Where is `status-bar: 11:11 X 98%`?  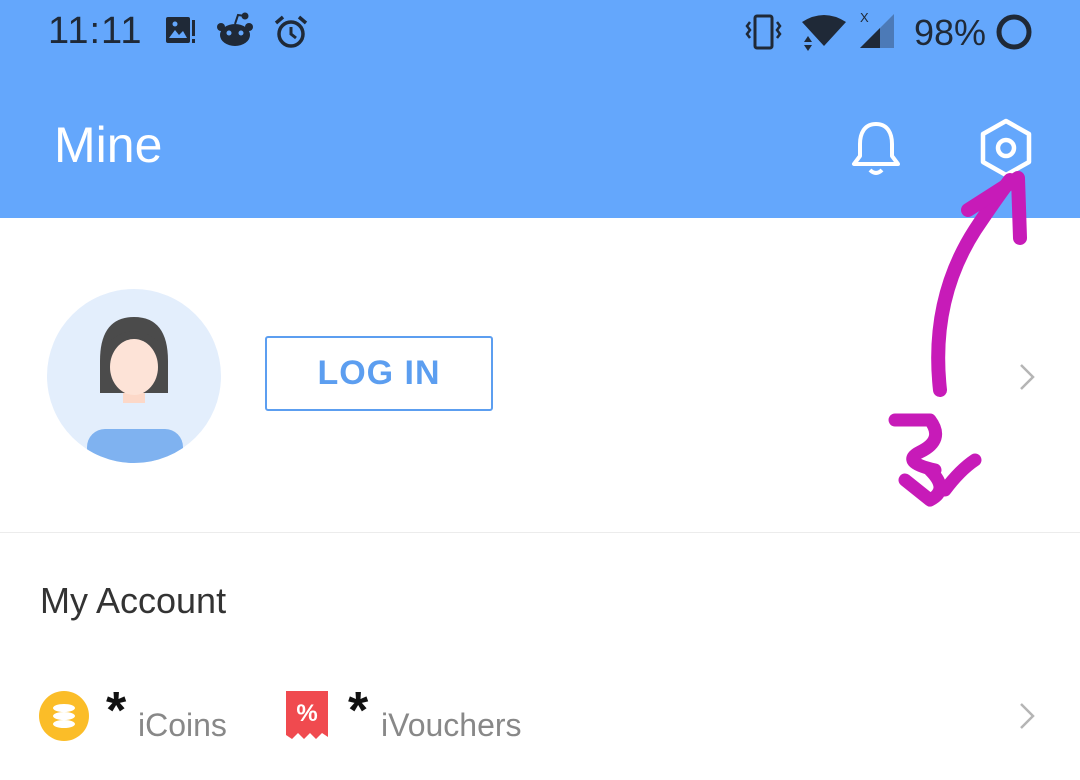 status-bar: 11:11 X 98% is located at coordinates (540, 35).